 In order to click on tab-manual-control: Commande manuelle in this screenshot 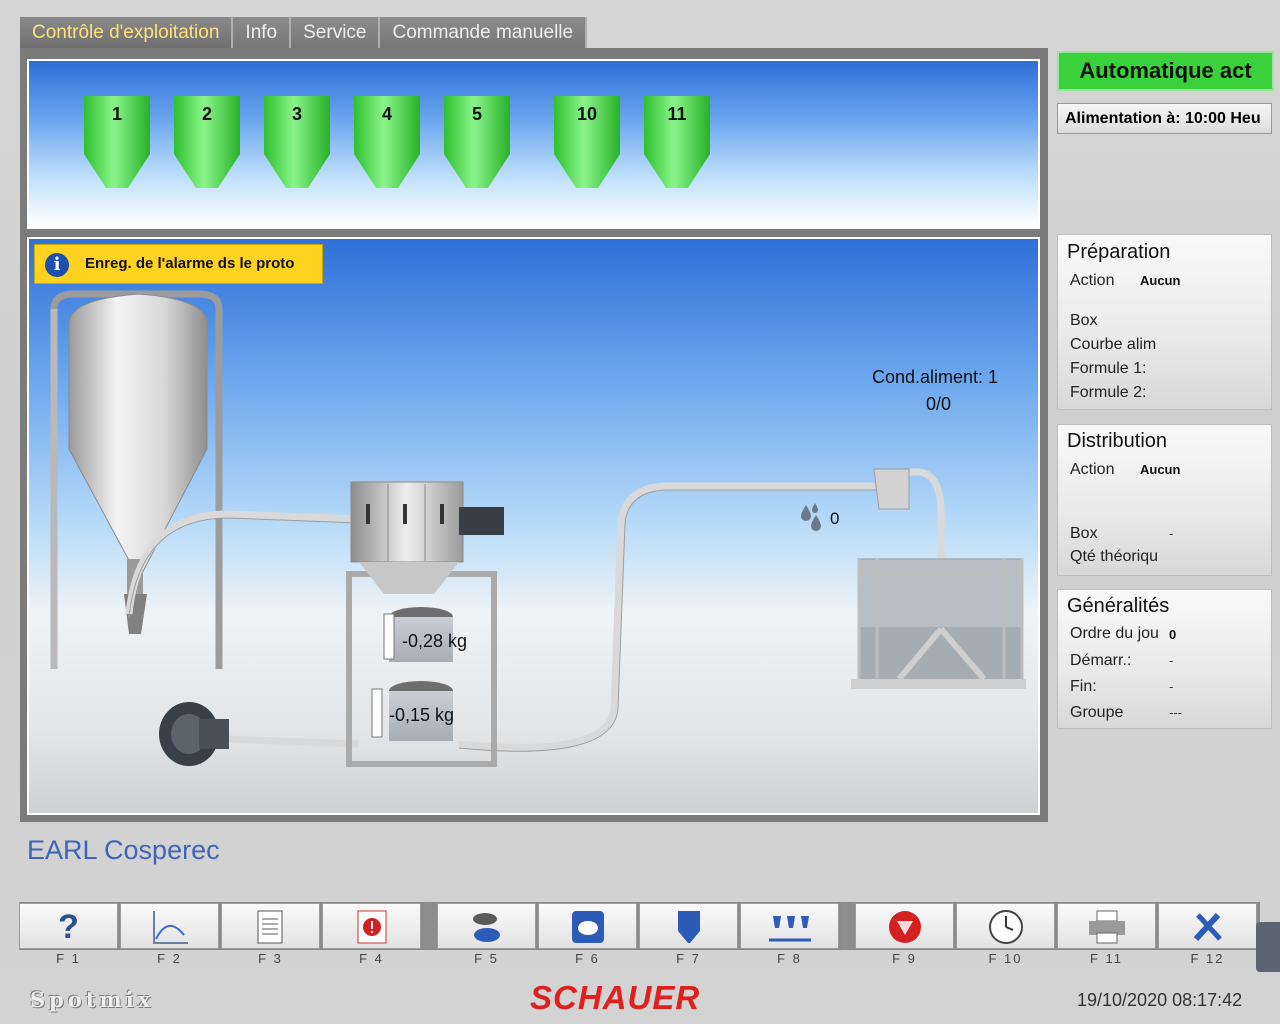, I will do `click(484, 32)`.